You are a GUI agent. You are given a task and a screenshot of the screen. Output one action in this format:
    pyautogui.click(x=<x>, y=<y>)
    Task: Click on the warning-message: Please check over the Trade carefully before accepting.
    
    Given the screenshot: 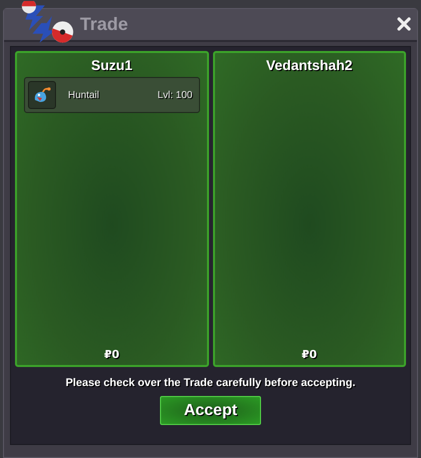 What is the action you would take?
    pyautogui.click(x=211, y=383)
    